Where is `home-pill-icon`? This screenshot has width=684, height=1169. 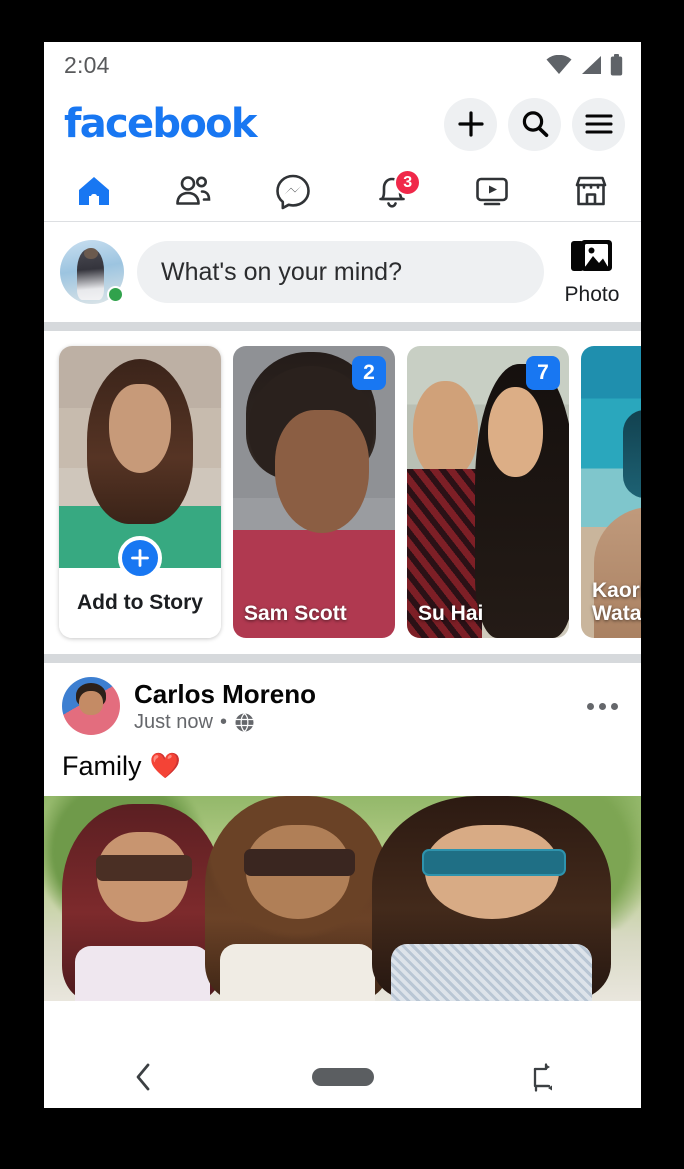 home-pill-icon is located at coordinates (342, 1077).